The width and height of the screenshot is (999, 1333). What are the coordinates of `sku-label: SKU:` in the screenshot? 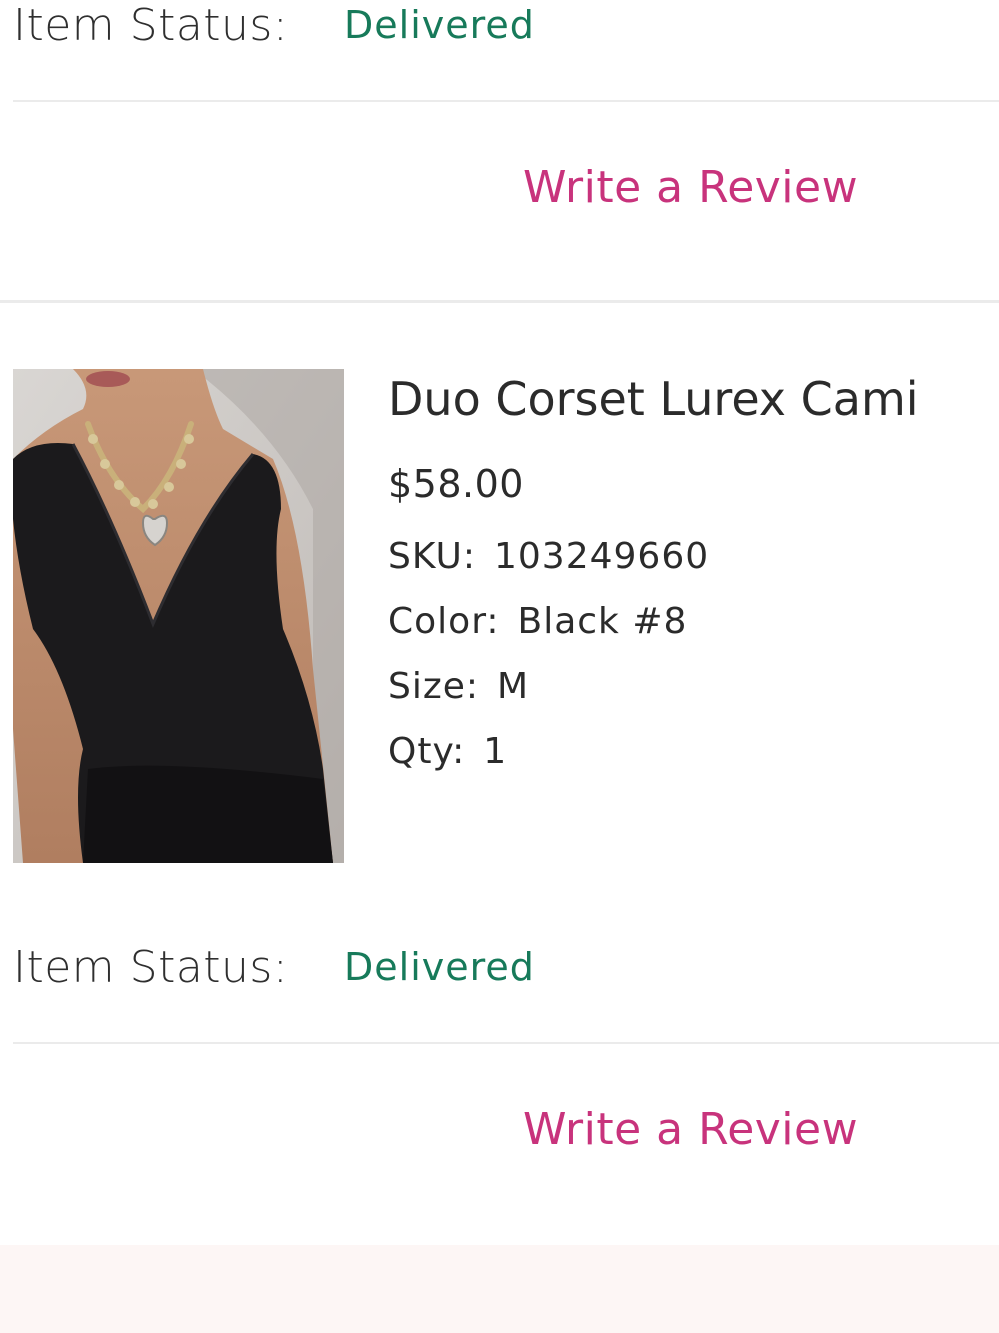 It's located at (432, 556).